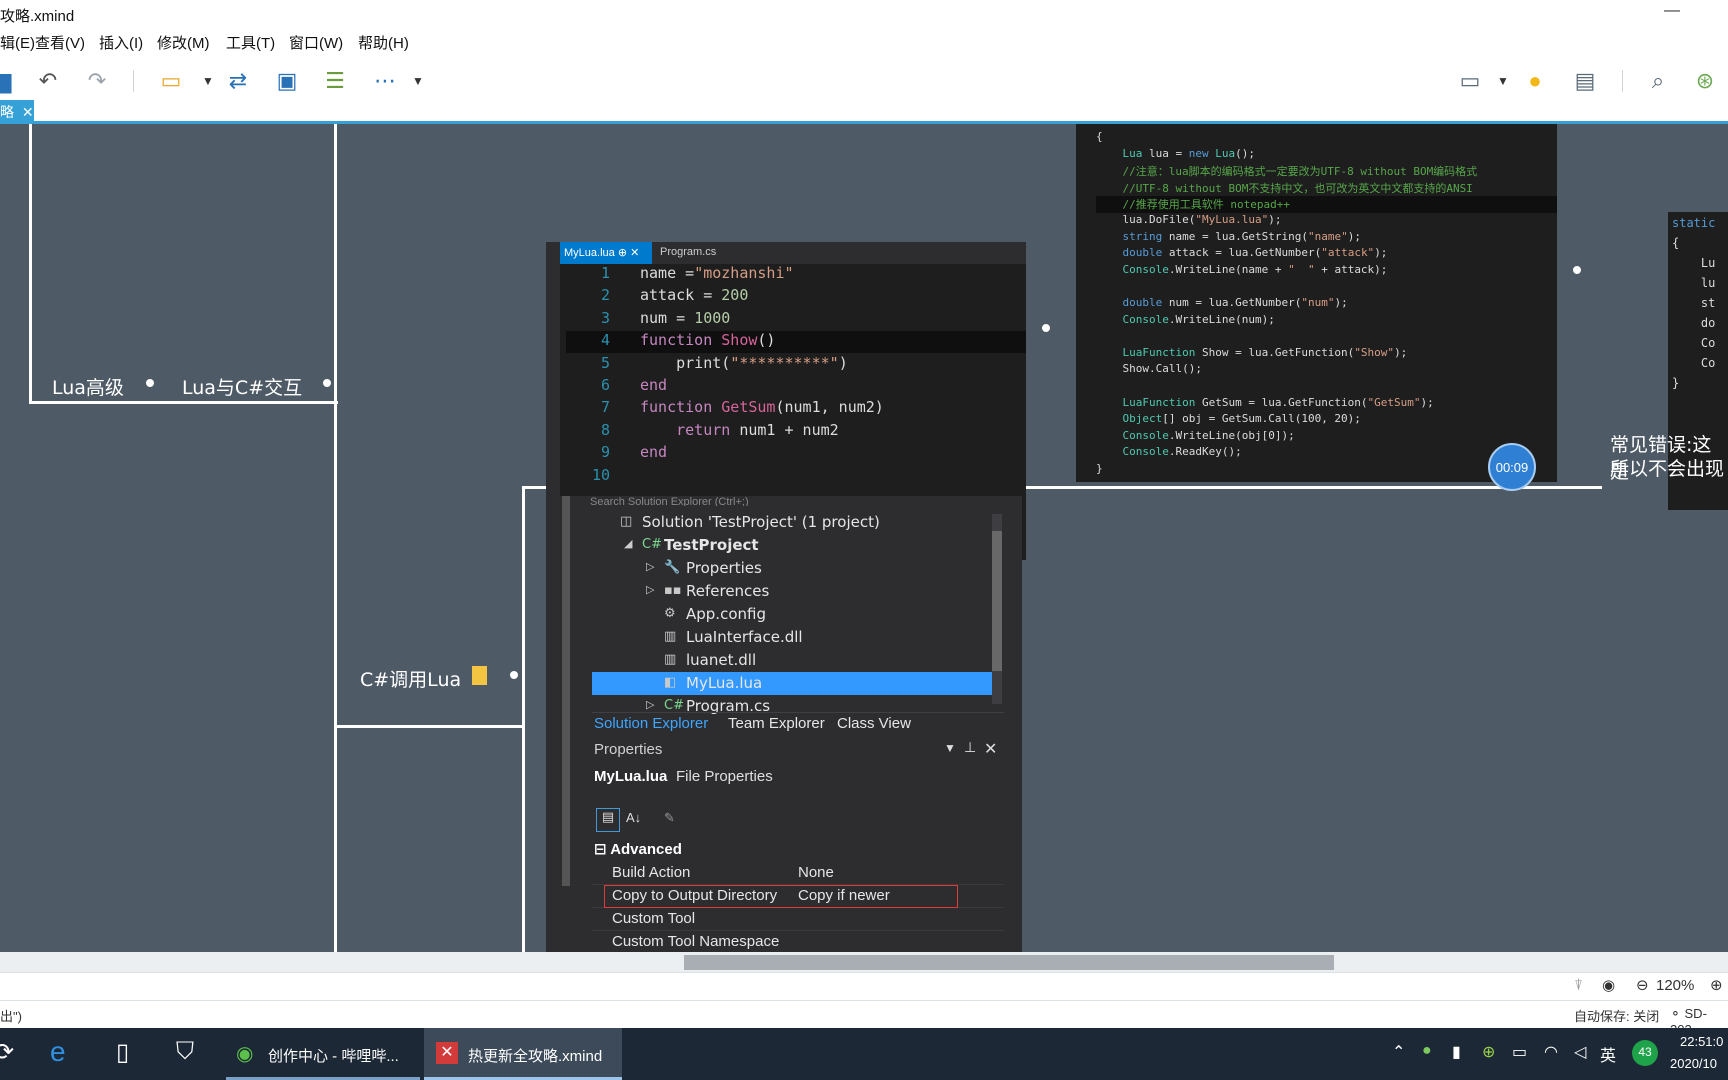 This screenshot has width=1728, height=1080. I want to click on tray-plus-icon: ⊕, so click(1488, 1052).